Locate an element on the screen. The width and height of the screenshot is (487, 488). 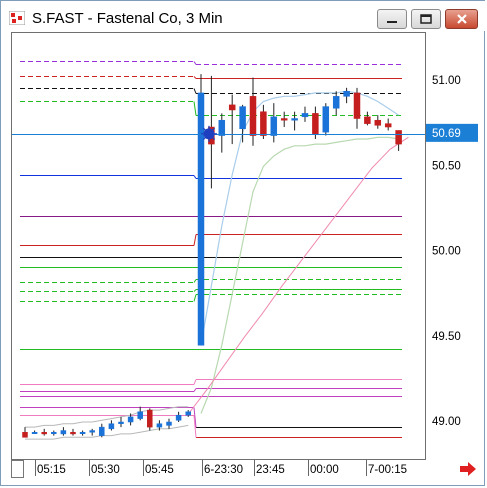
time-axis: 05:15 05:30 05:45 6-23:30 23:45 00:00 7-00:15 is located at coordinates (218, 470).